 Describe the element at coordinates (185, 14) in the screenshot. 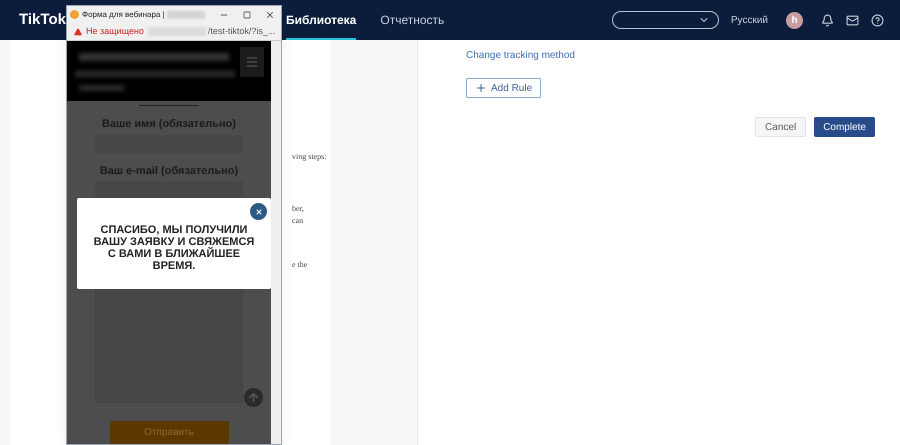

I see `blurred-title` at that location.